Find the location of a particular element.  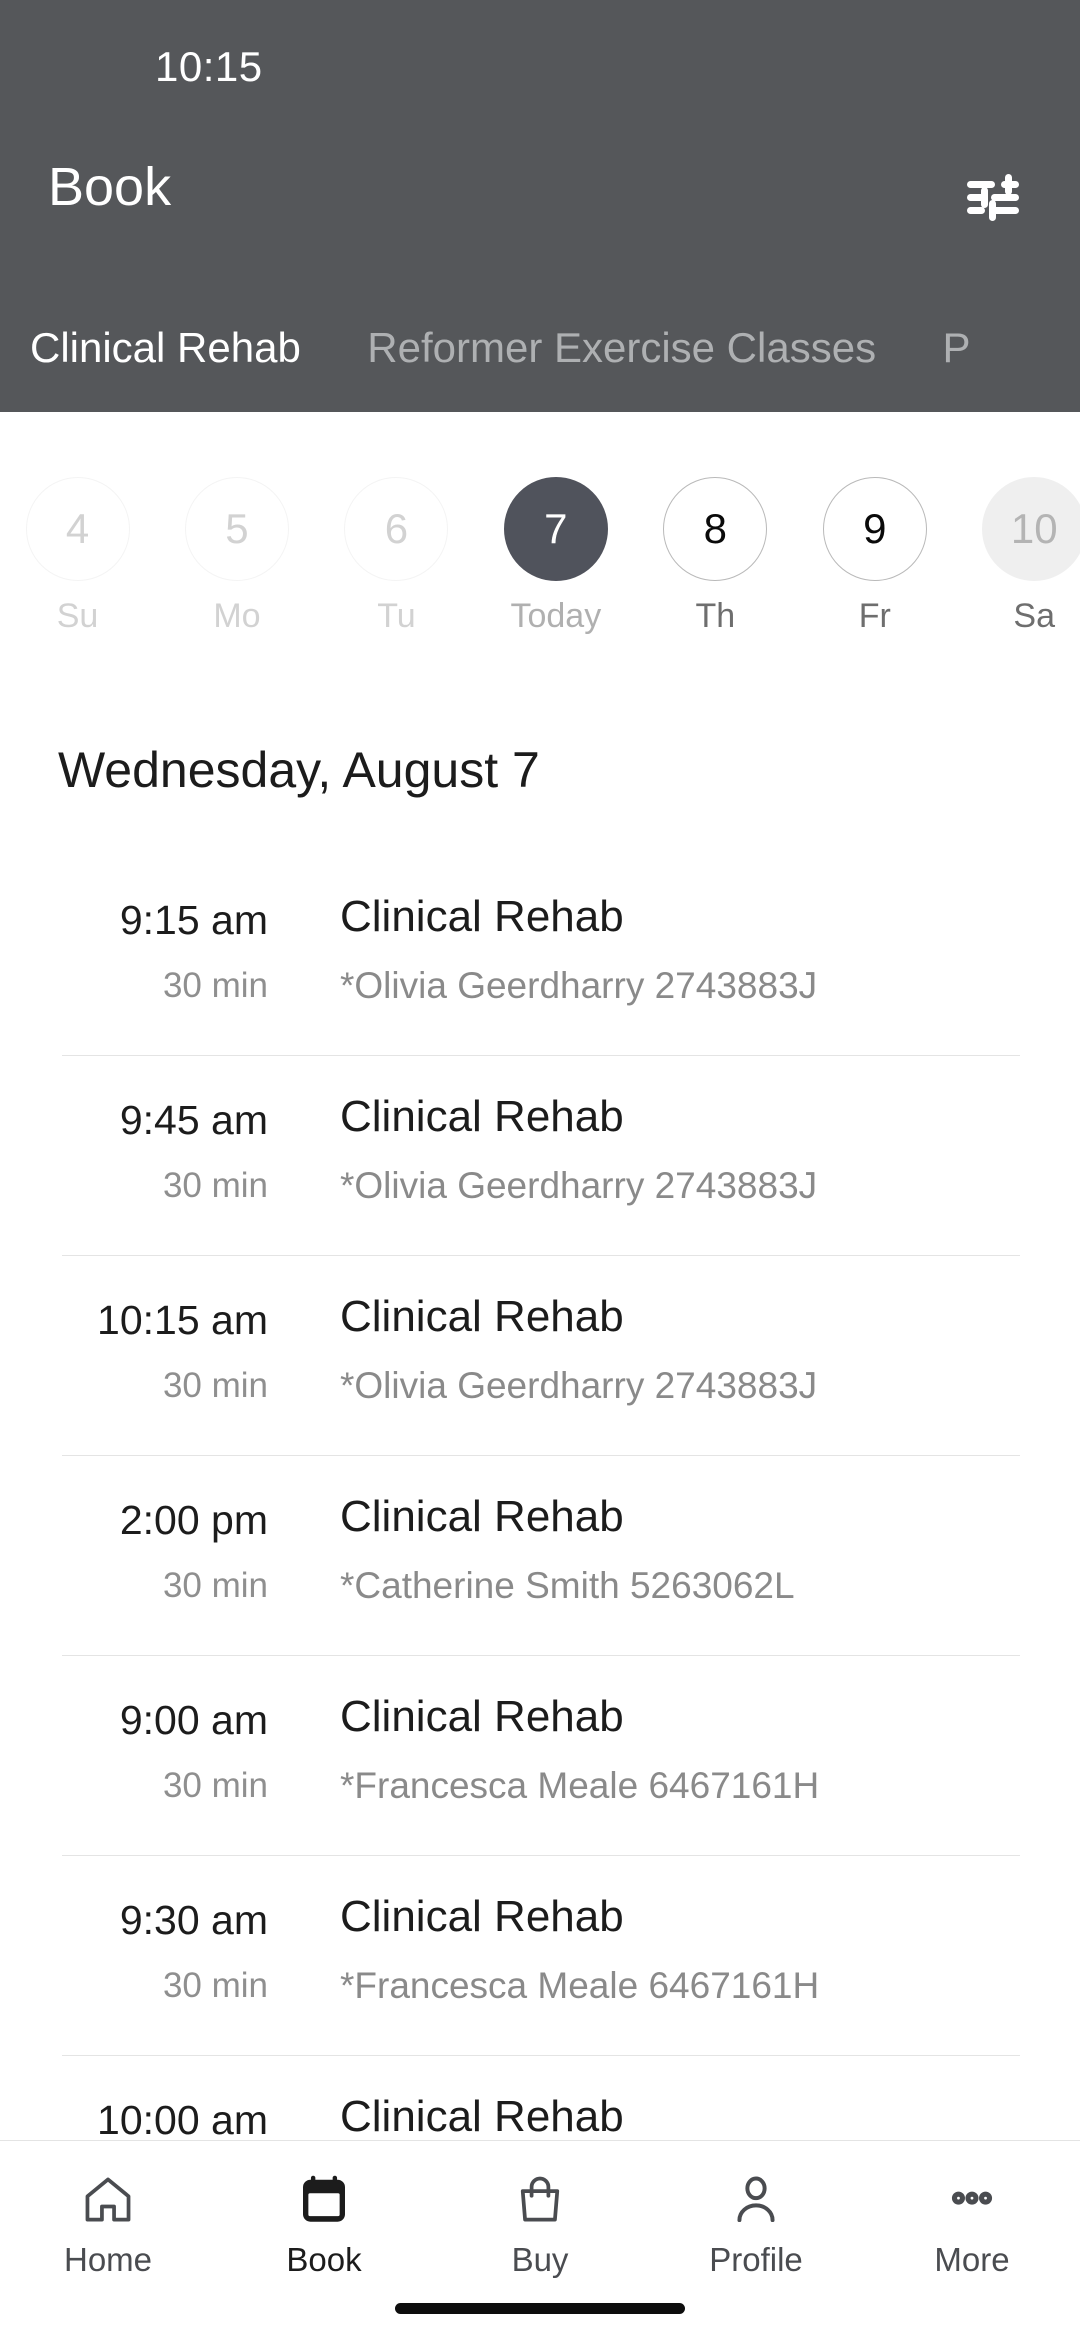

nav-label: Book is located at coordinates (324, 2259).